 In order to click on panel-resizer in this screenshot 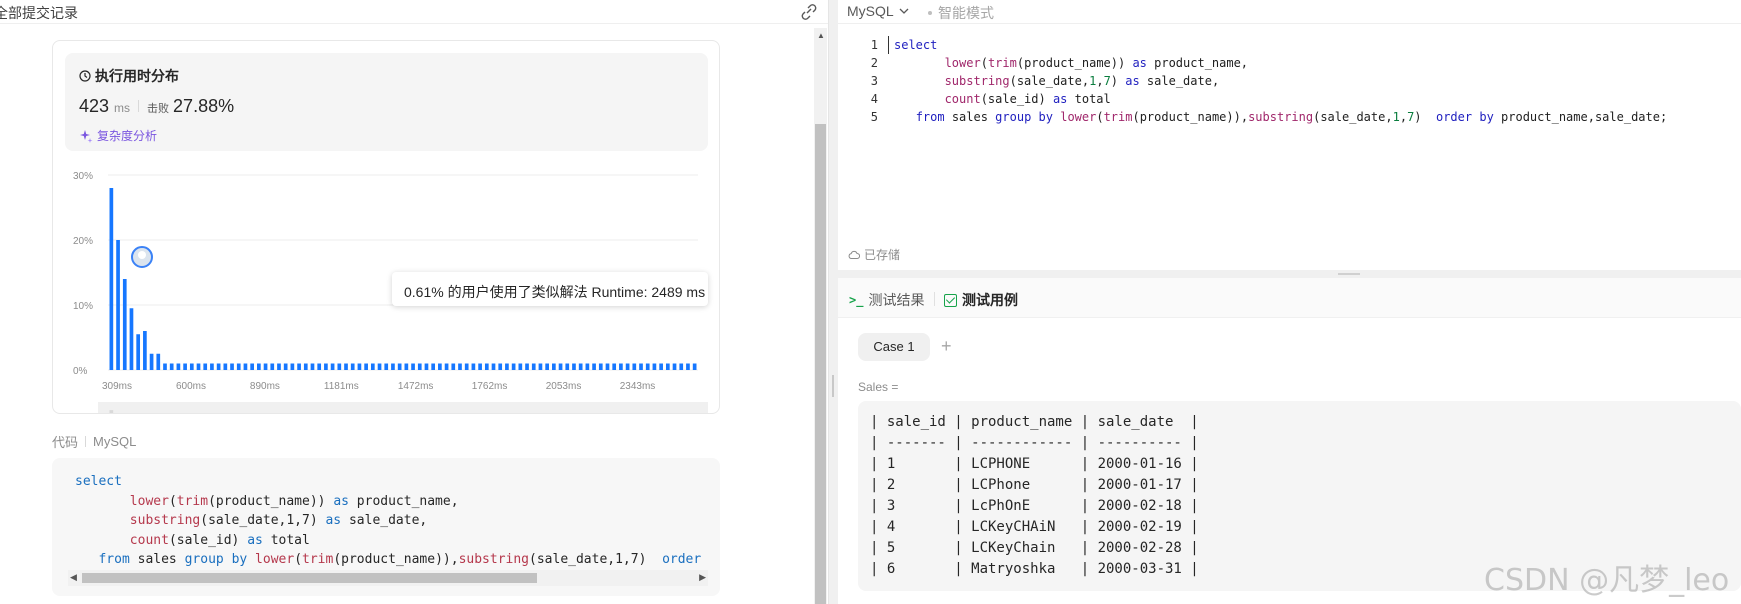, I will do `click(1289, 274)`.